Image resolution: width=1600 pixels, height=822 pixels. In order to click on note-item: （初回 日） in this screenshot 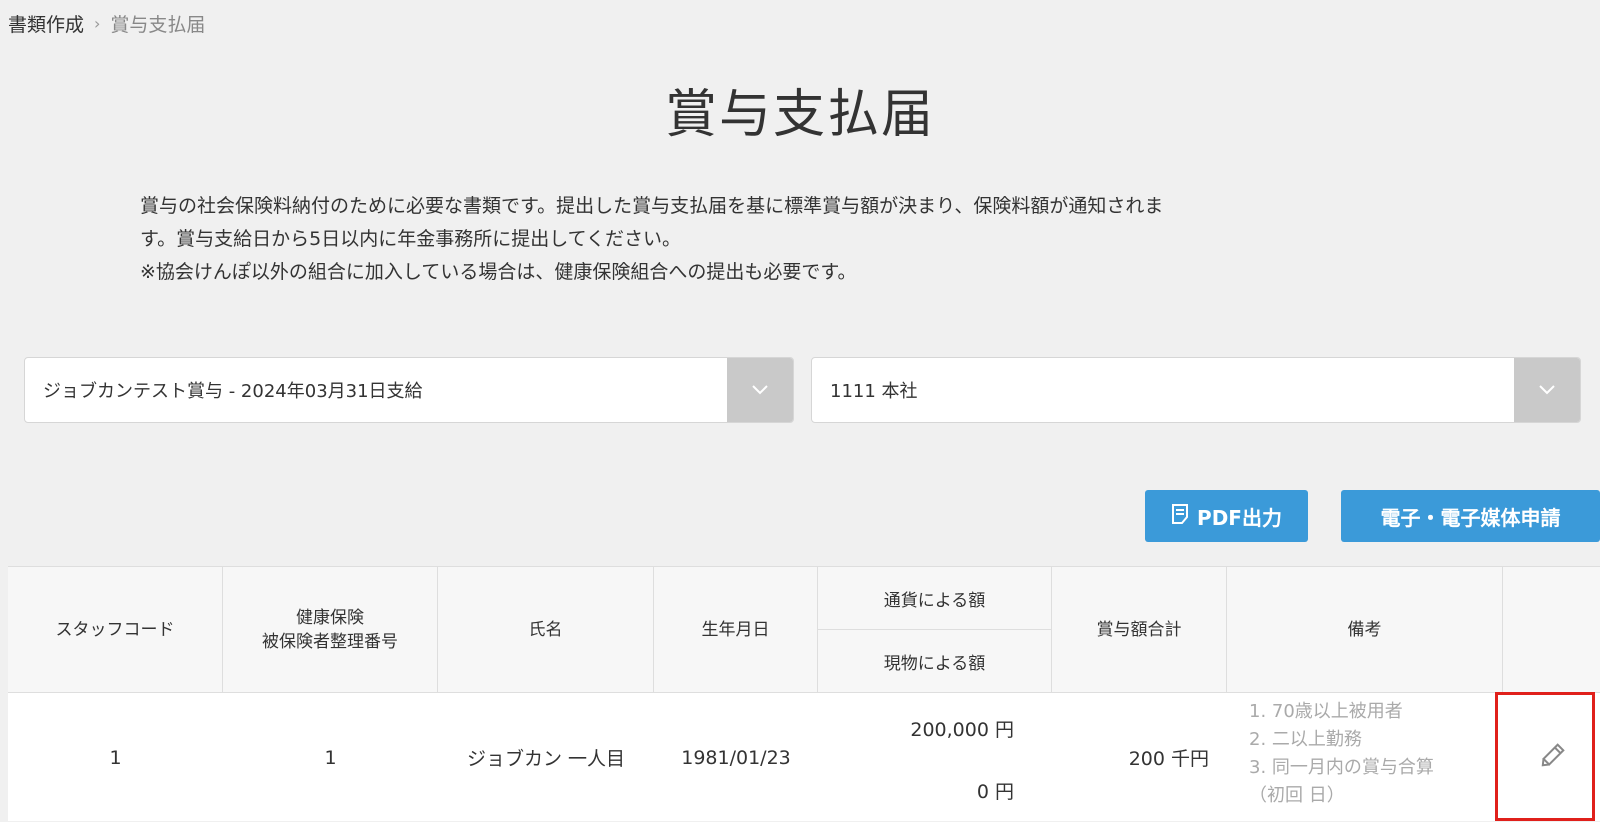, I will do `click(1297, 795)`.